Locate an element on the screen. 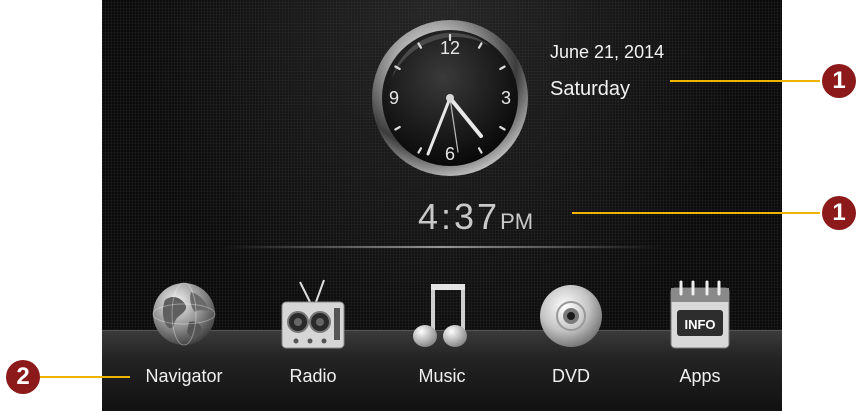 The image size is (866, 411). numeral-6: 6 is located at coordinates (450, 154).